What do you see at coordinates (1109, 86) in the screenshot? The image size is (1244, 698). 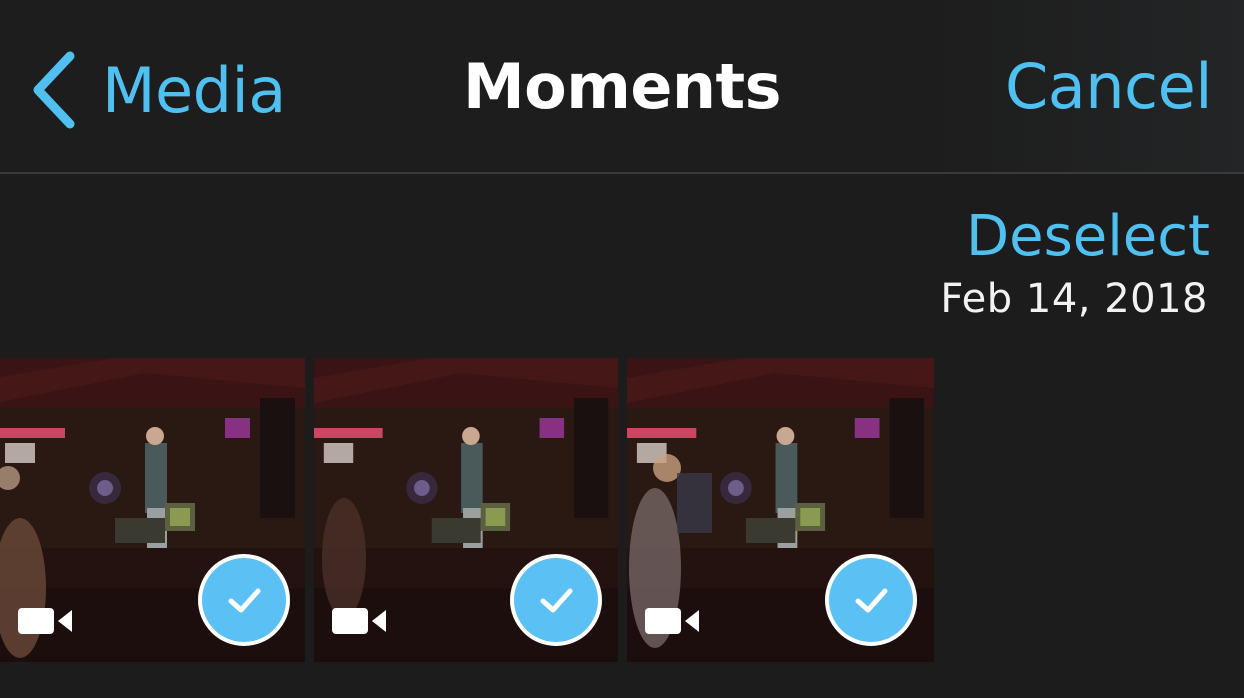 I see `cancel-button: Cancel` at bounding box center [1109, 86].